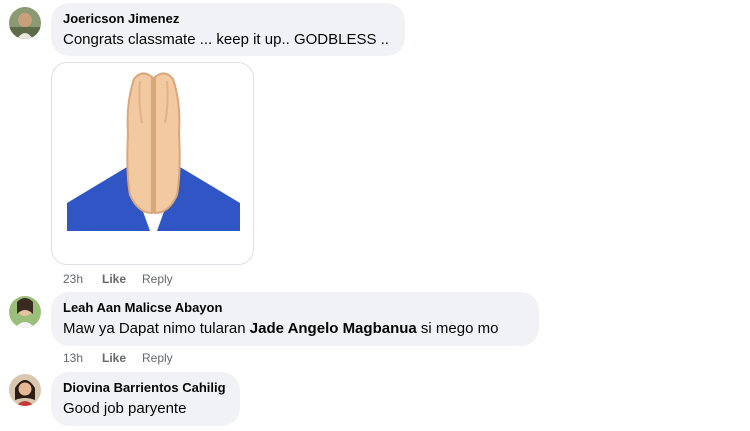 The image size is (750, 431). What do you see at coordinates (295, 308) in the screenshot?
I see `comment-author: Leah Aan Malicse Abayon` at bounding box center [295, 308].